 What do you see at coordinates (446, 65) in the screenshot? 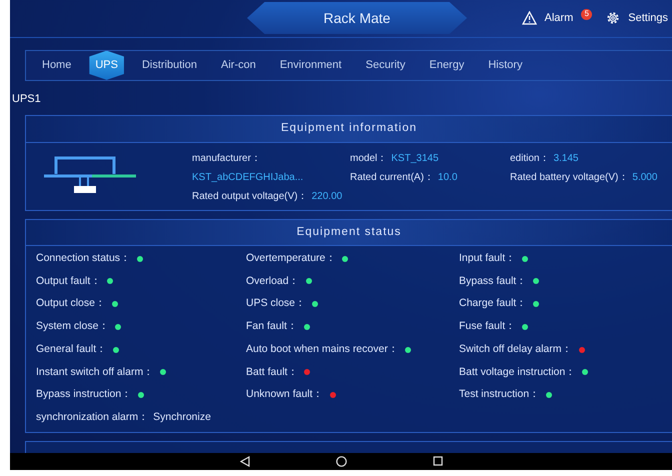
I see `nav-tab: Energy` at bounding box center [446, 65].